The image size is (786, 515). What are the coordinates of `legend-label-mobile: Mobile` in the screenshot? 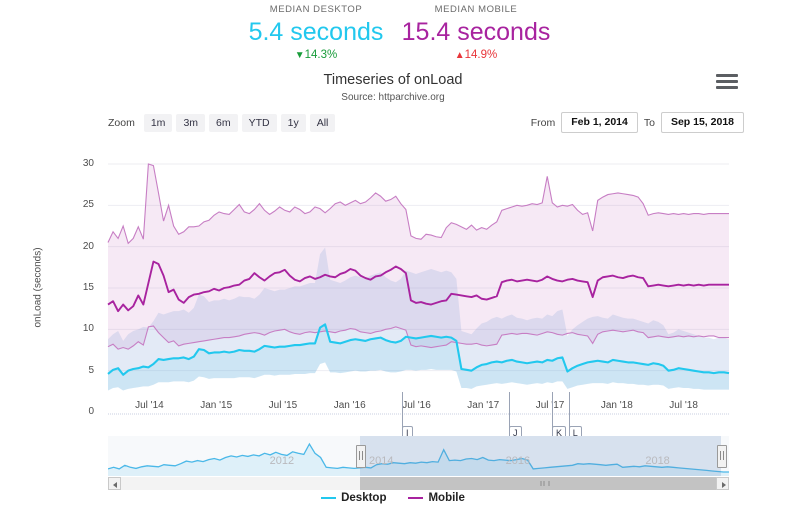 It's located at (446, 498).